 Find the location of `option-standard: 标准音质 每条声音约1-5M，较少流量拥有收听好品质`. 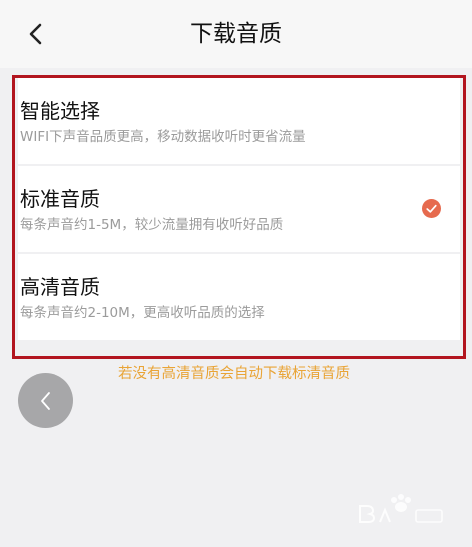

option-standard: 标准音质 每条声音约1-5M，较少流量拥有收听好品质 is located at coordinates (239, 209).